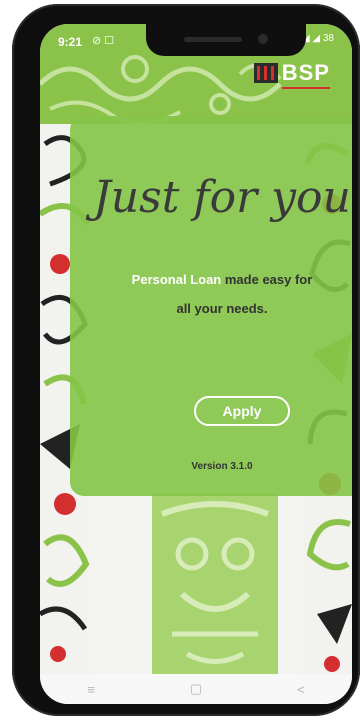 Image resolution: width=364 pixels, height=721 pixels. Describe the element at coordinates (268, 279) in the screenshot. I see `promo-line-1-text: made easy for` at that location.